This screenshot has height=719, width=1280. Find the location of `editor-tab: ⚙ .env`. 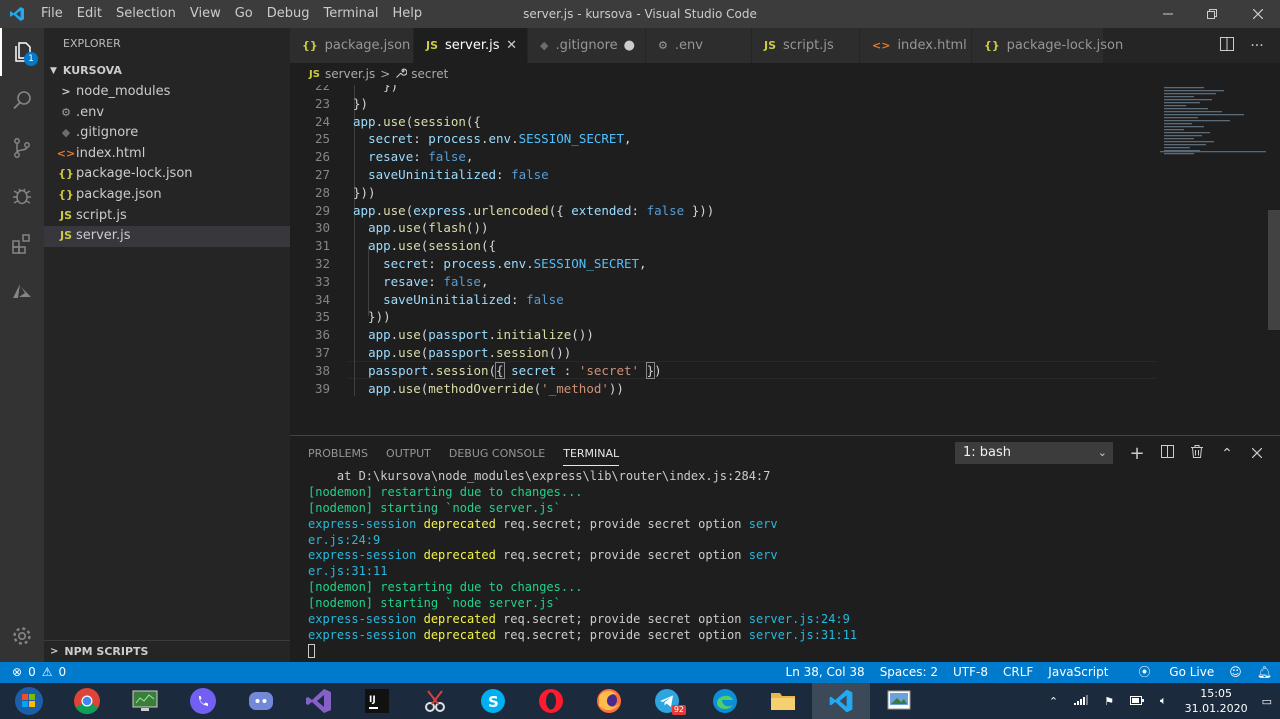

editor-tab: ⚙ .env is located at coordinates (699, 45).